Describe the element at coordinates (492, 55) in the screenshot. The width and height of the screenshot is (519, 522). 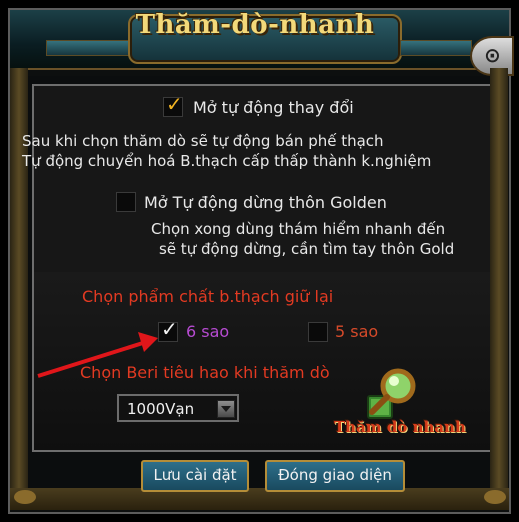
I see `close-glyph: ⊙` at that location.